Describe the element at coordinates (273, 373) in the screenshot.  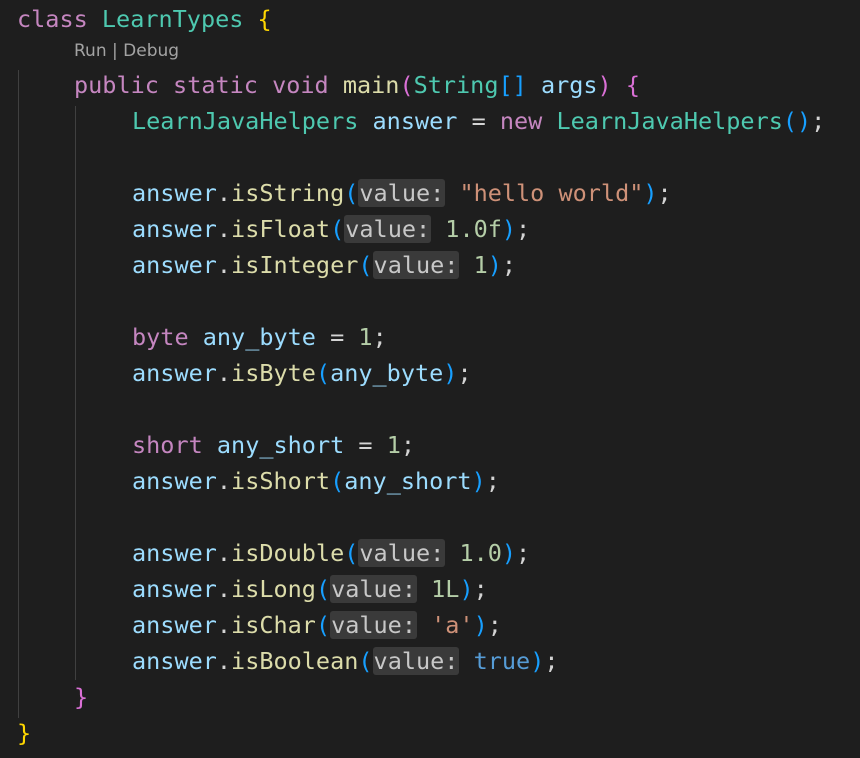
I see `method-name: isByte` at that location.